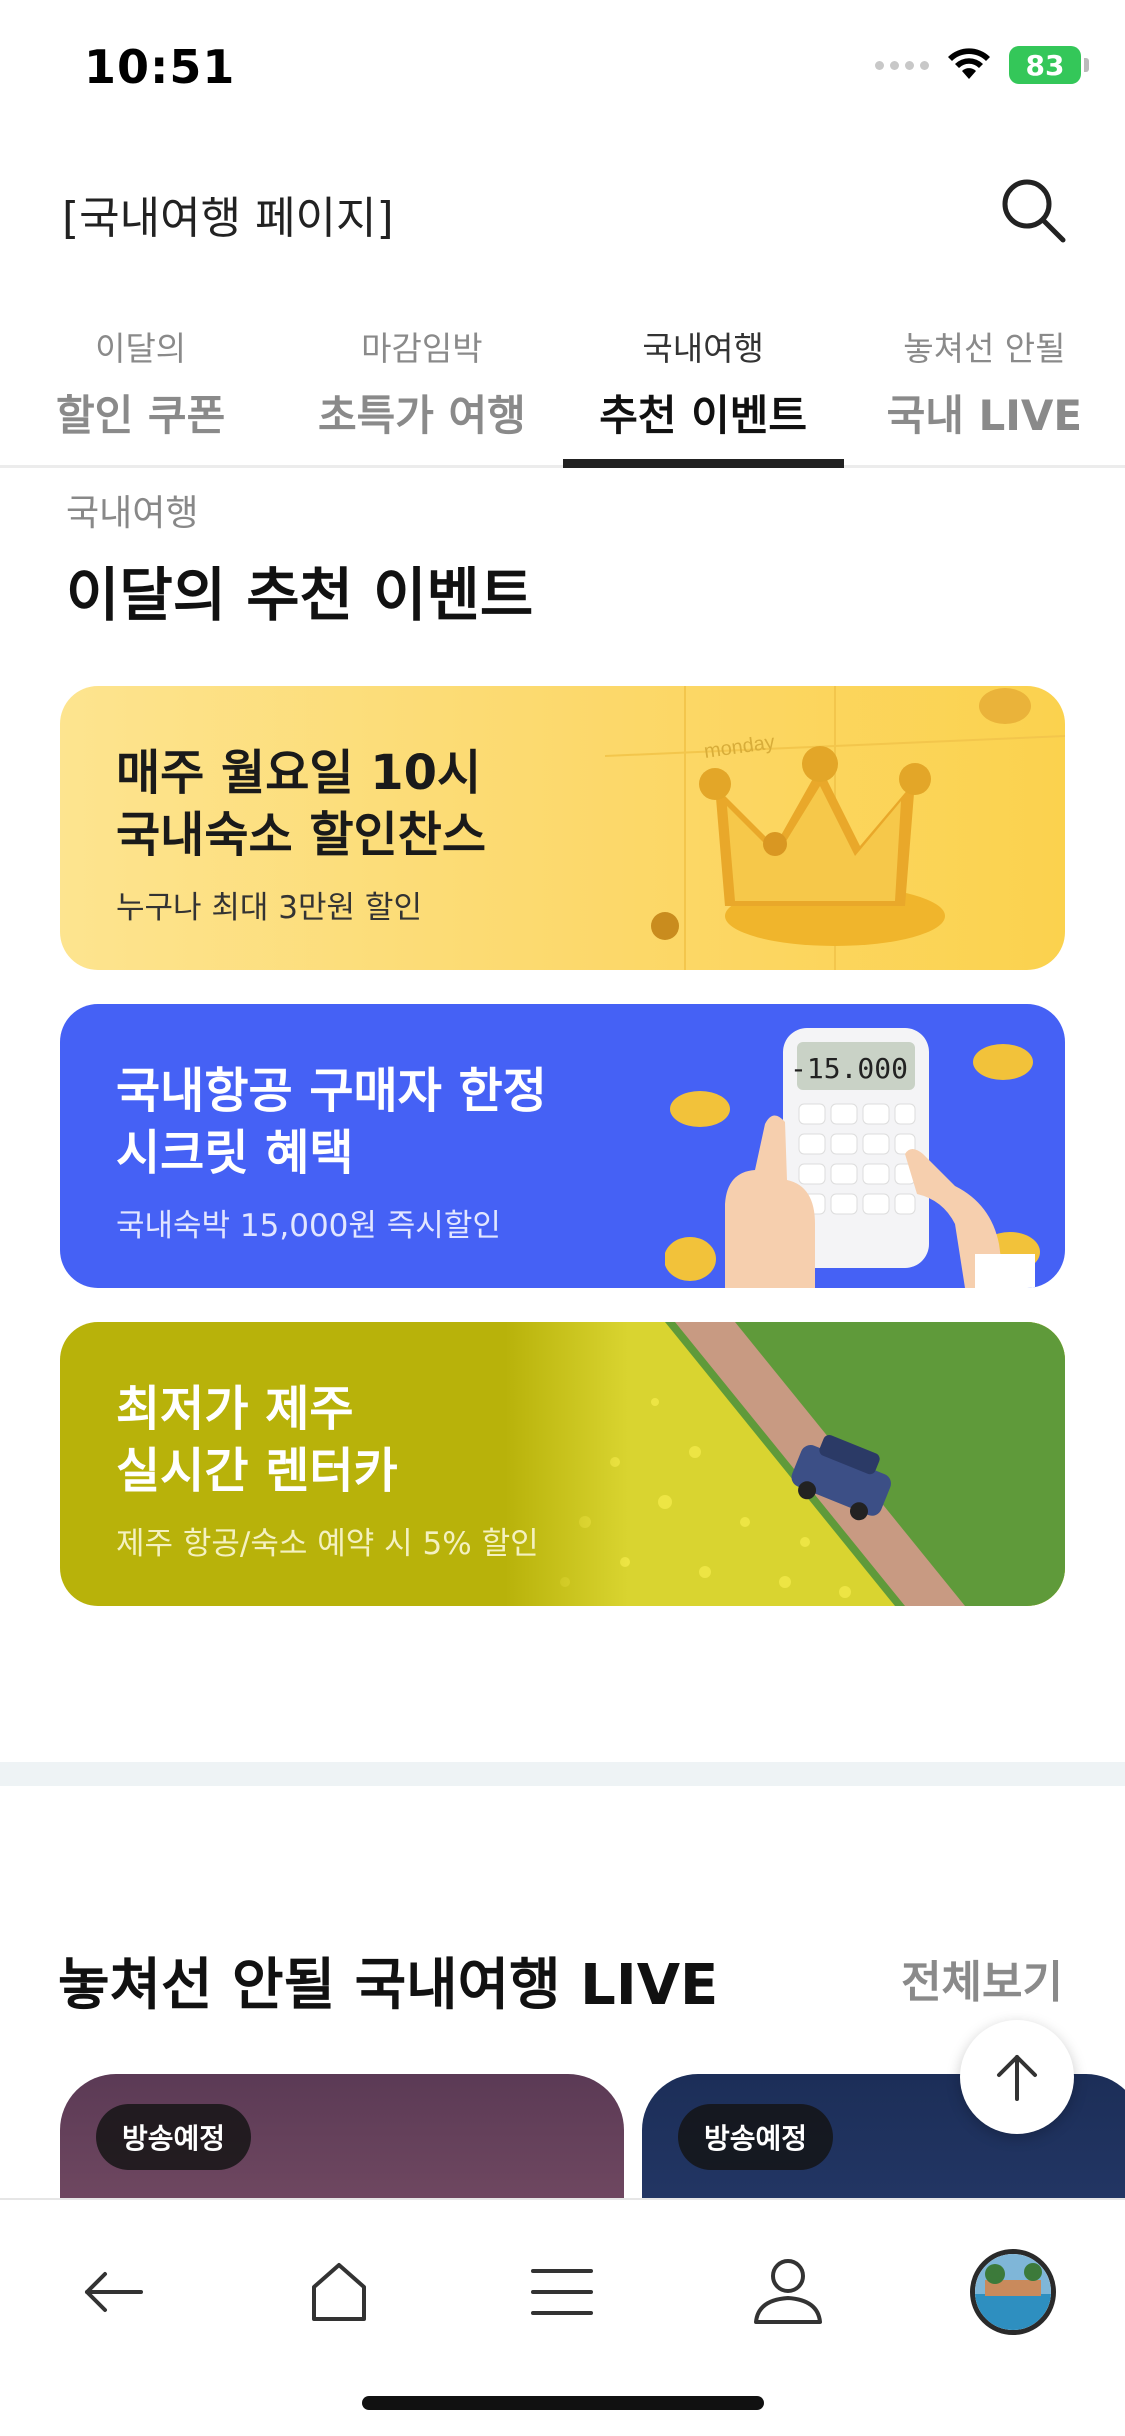 The height and width of the screenshot is (2436, 1125). What do you see at coordinates (421, 387) in the screenshot?
I see `tab-special-deal: 마감임박 초특가 여행` at bounding box center [421, 387].